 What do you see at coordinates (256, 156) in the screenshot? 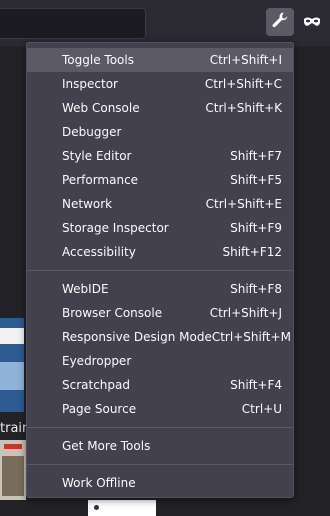
I see `menu-item-shortcut: Shift+F7` at bounding box center [256, 156].